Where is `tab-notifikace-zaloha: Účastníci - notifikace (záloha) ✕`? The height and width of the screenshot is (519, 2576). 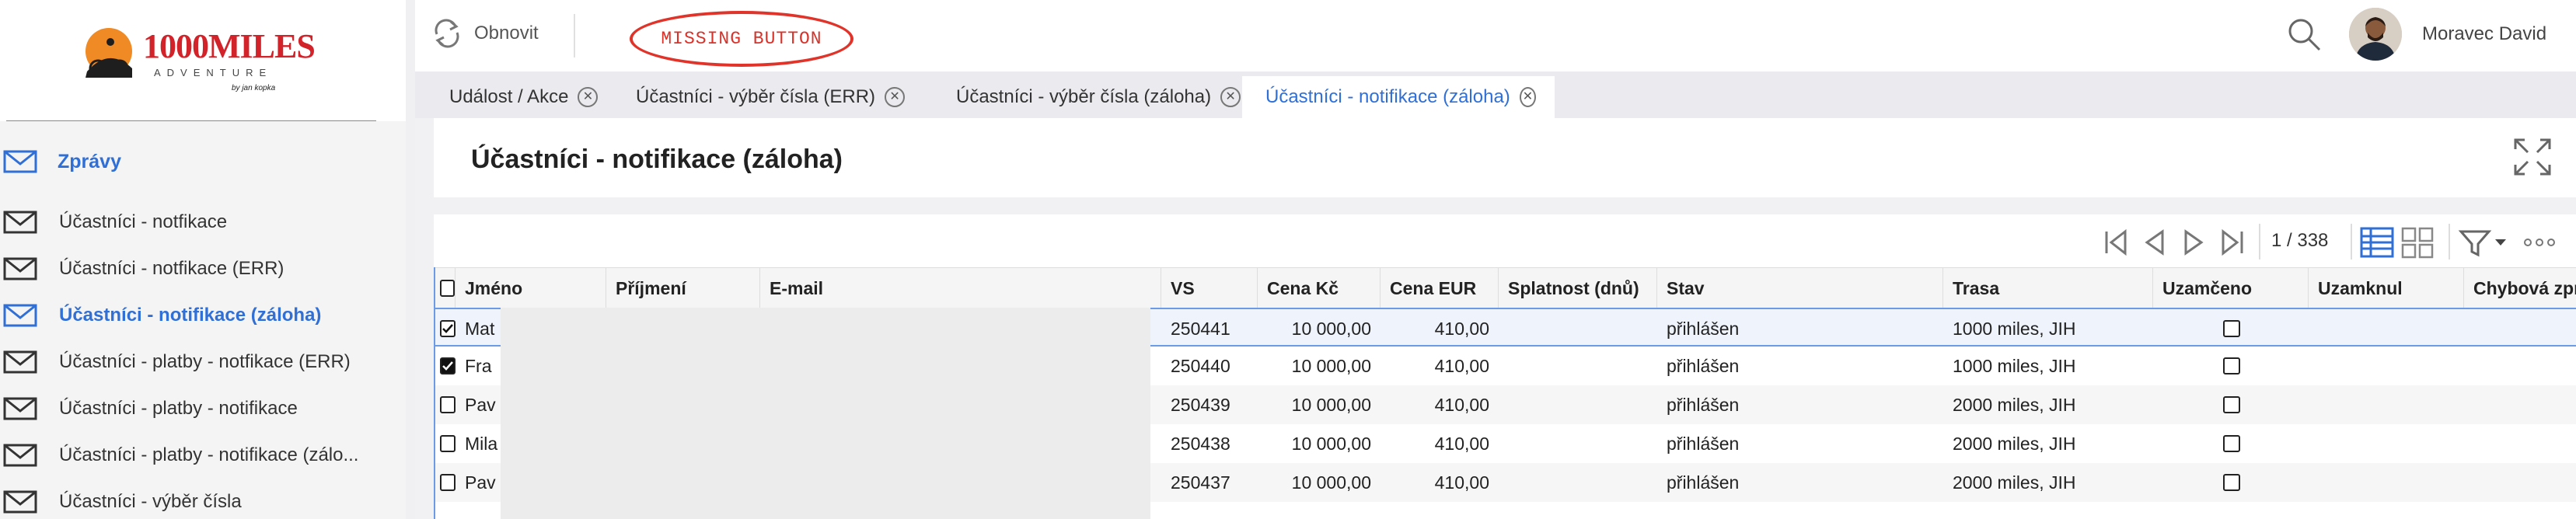 tab-notifikace-zaloha: Účastníci - notifikace (záloha) ✕ is located at coordinates (1399, 97).